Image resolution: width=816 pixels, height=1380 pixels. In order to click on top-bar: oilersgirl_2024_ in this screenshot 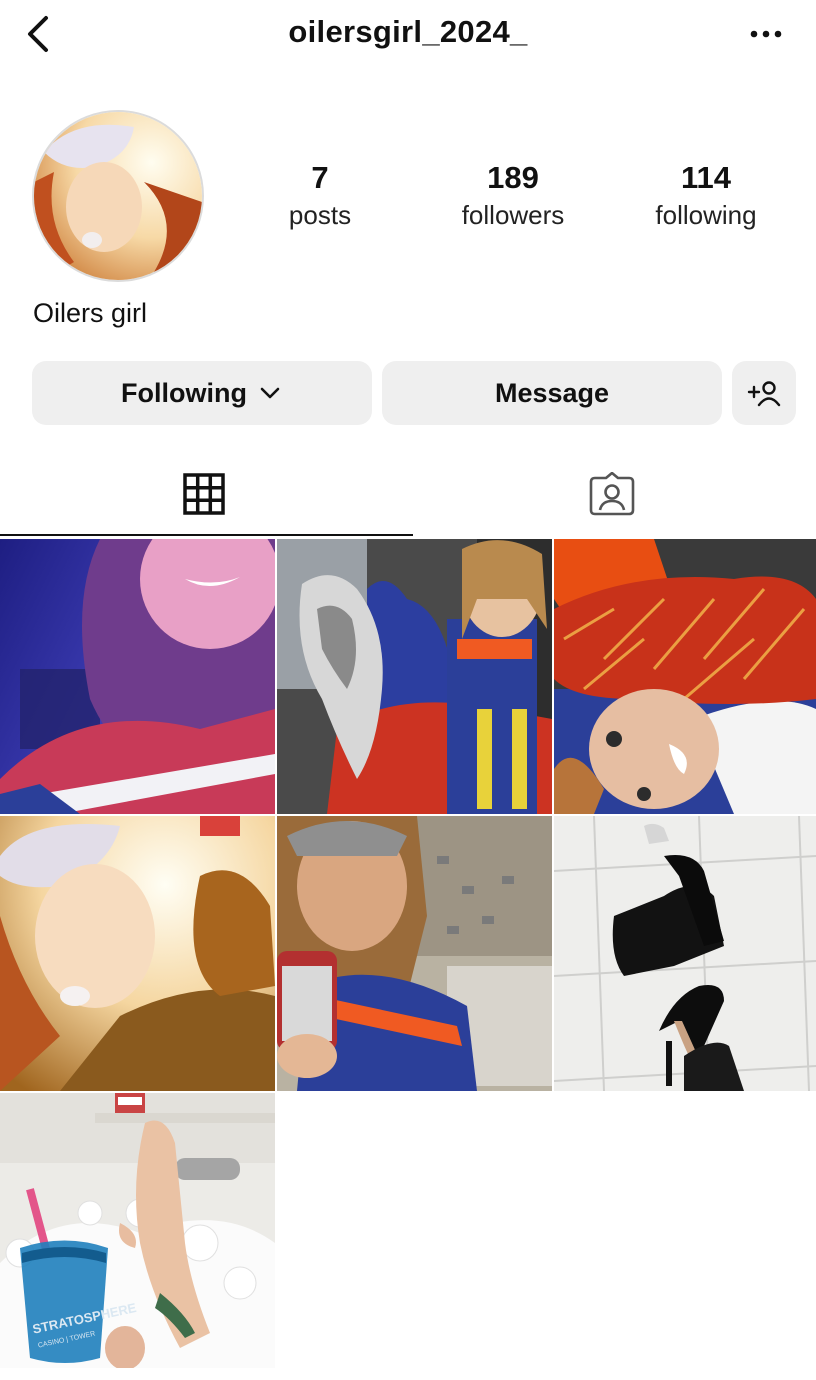, I will do `click(408, 35)`.